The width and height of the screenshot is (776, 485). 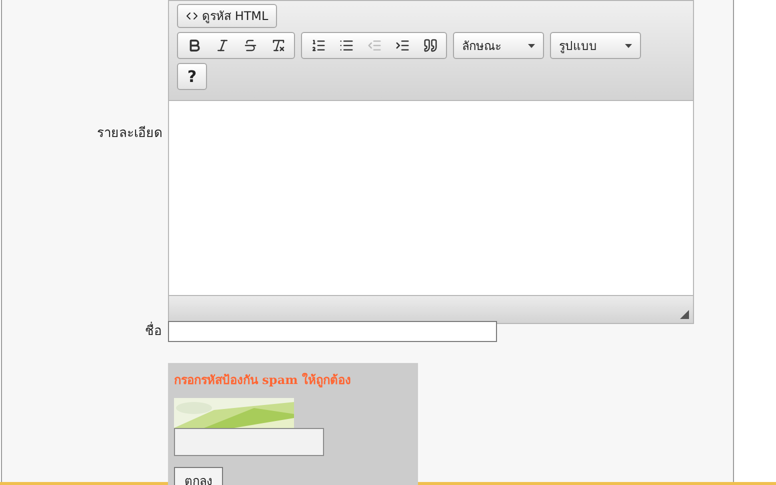 I want to click on submit-button: ตกลง, so click(x=198, y=476).